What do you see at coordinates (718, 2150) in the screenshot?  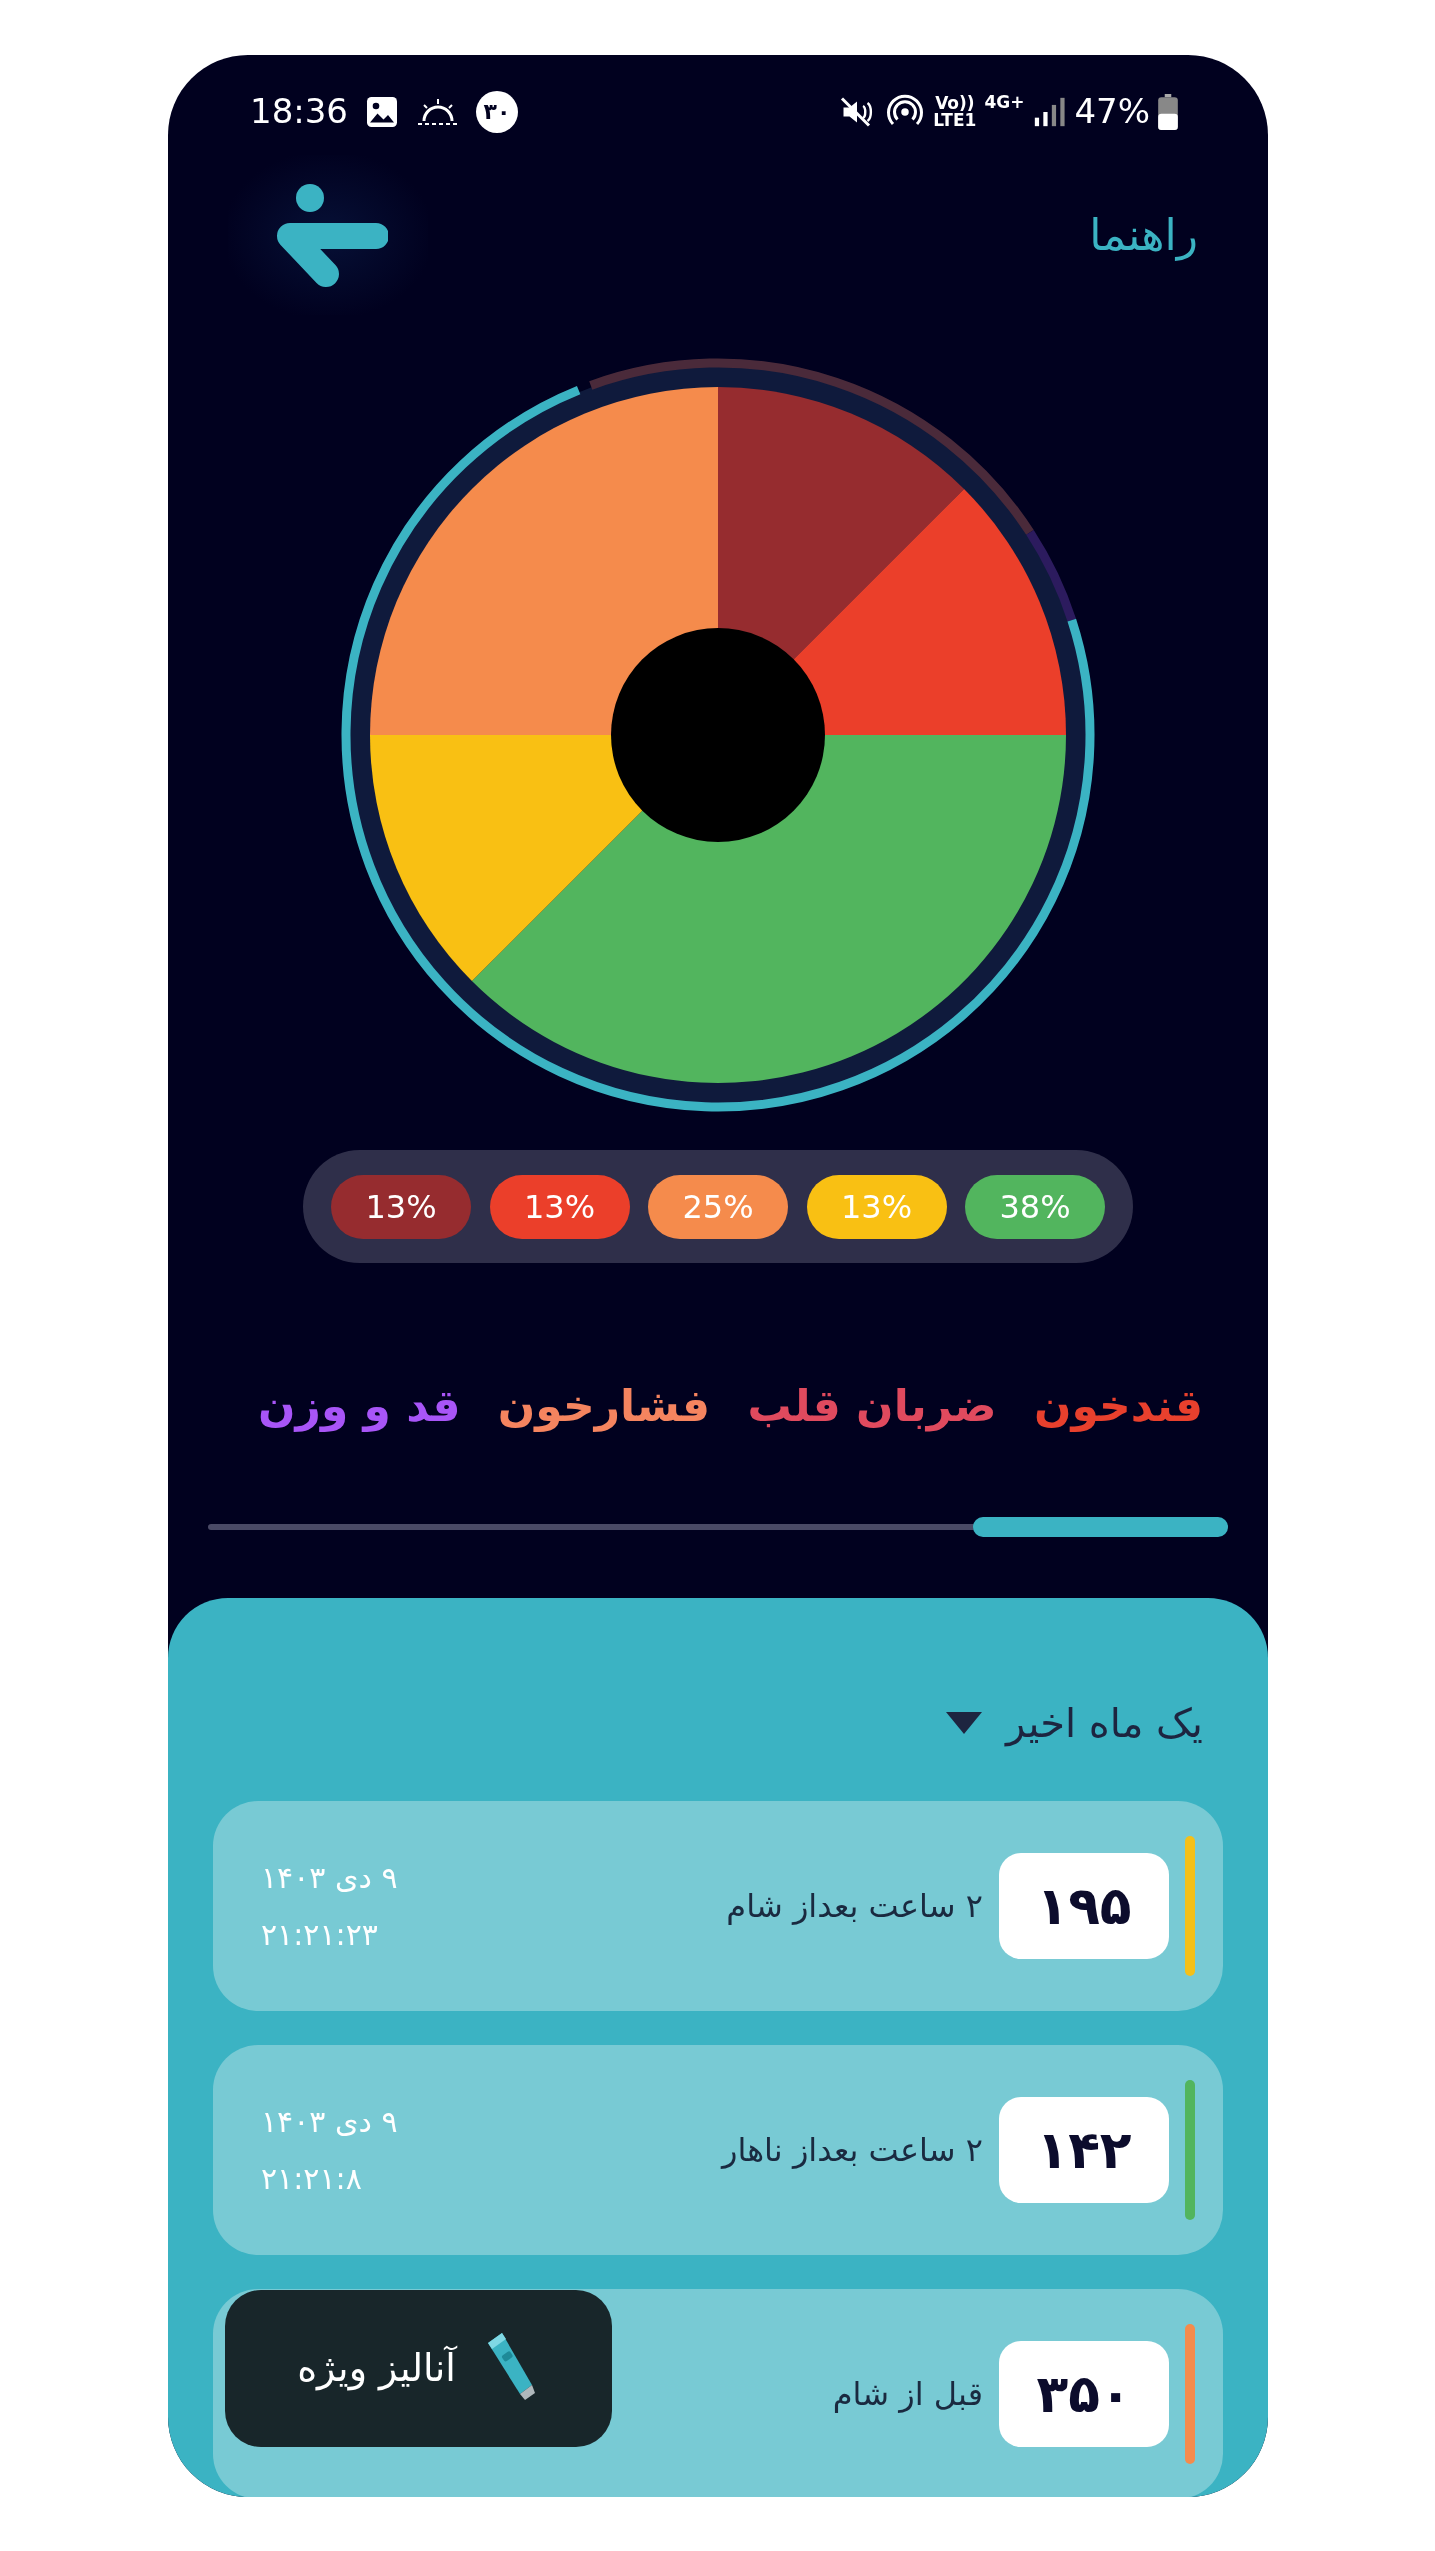 I see `reading-card: ۱۴۲ ۲ ساعت بعداز ناهار ۹ دی ۱۴۰۳ ۲۱:۲۱:۸` at bounding box center [718, 2150].